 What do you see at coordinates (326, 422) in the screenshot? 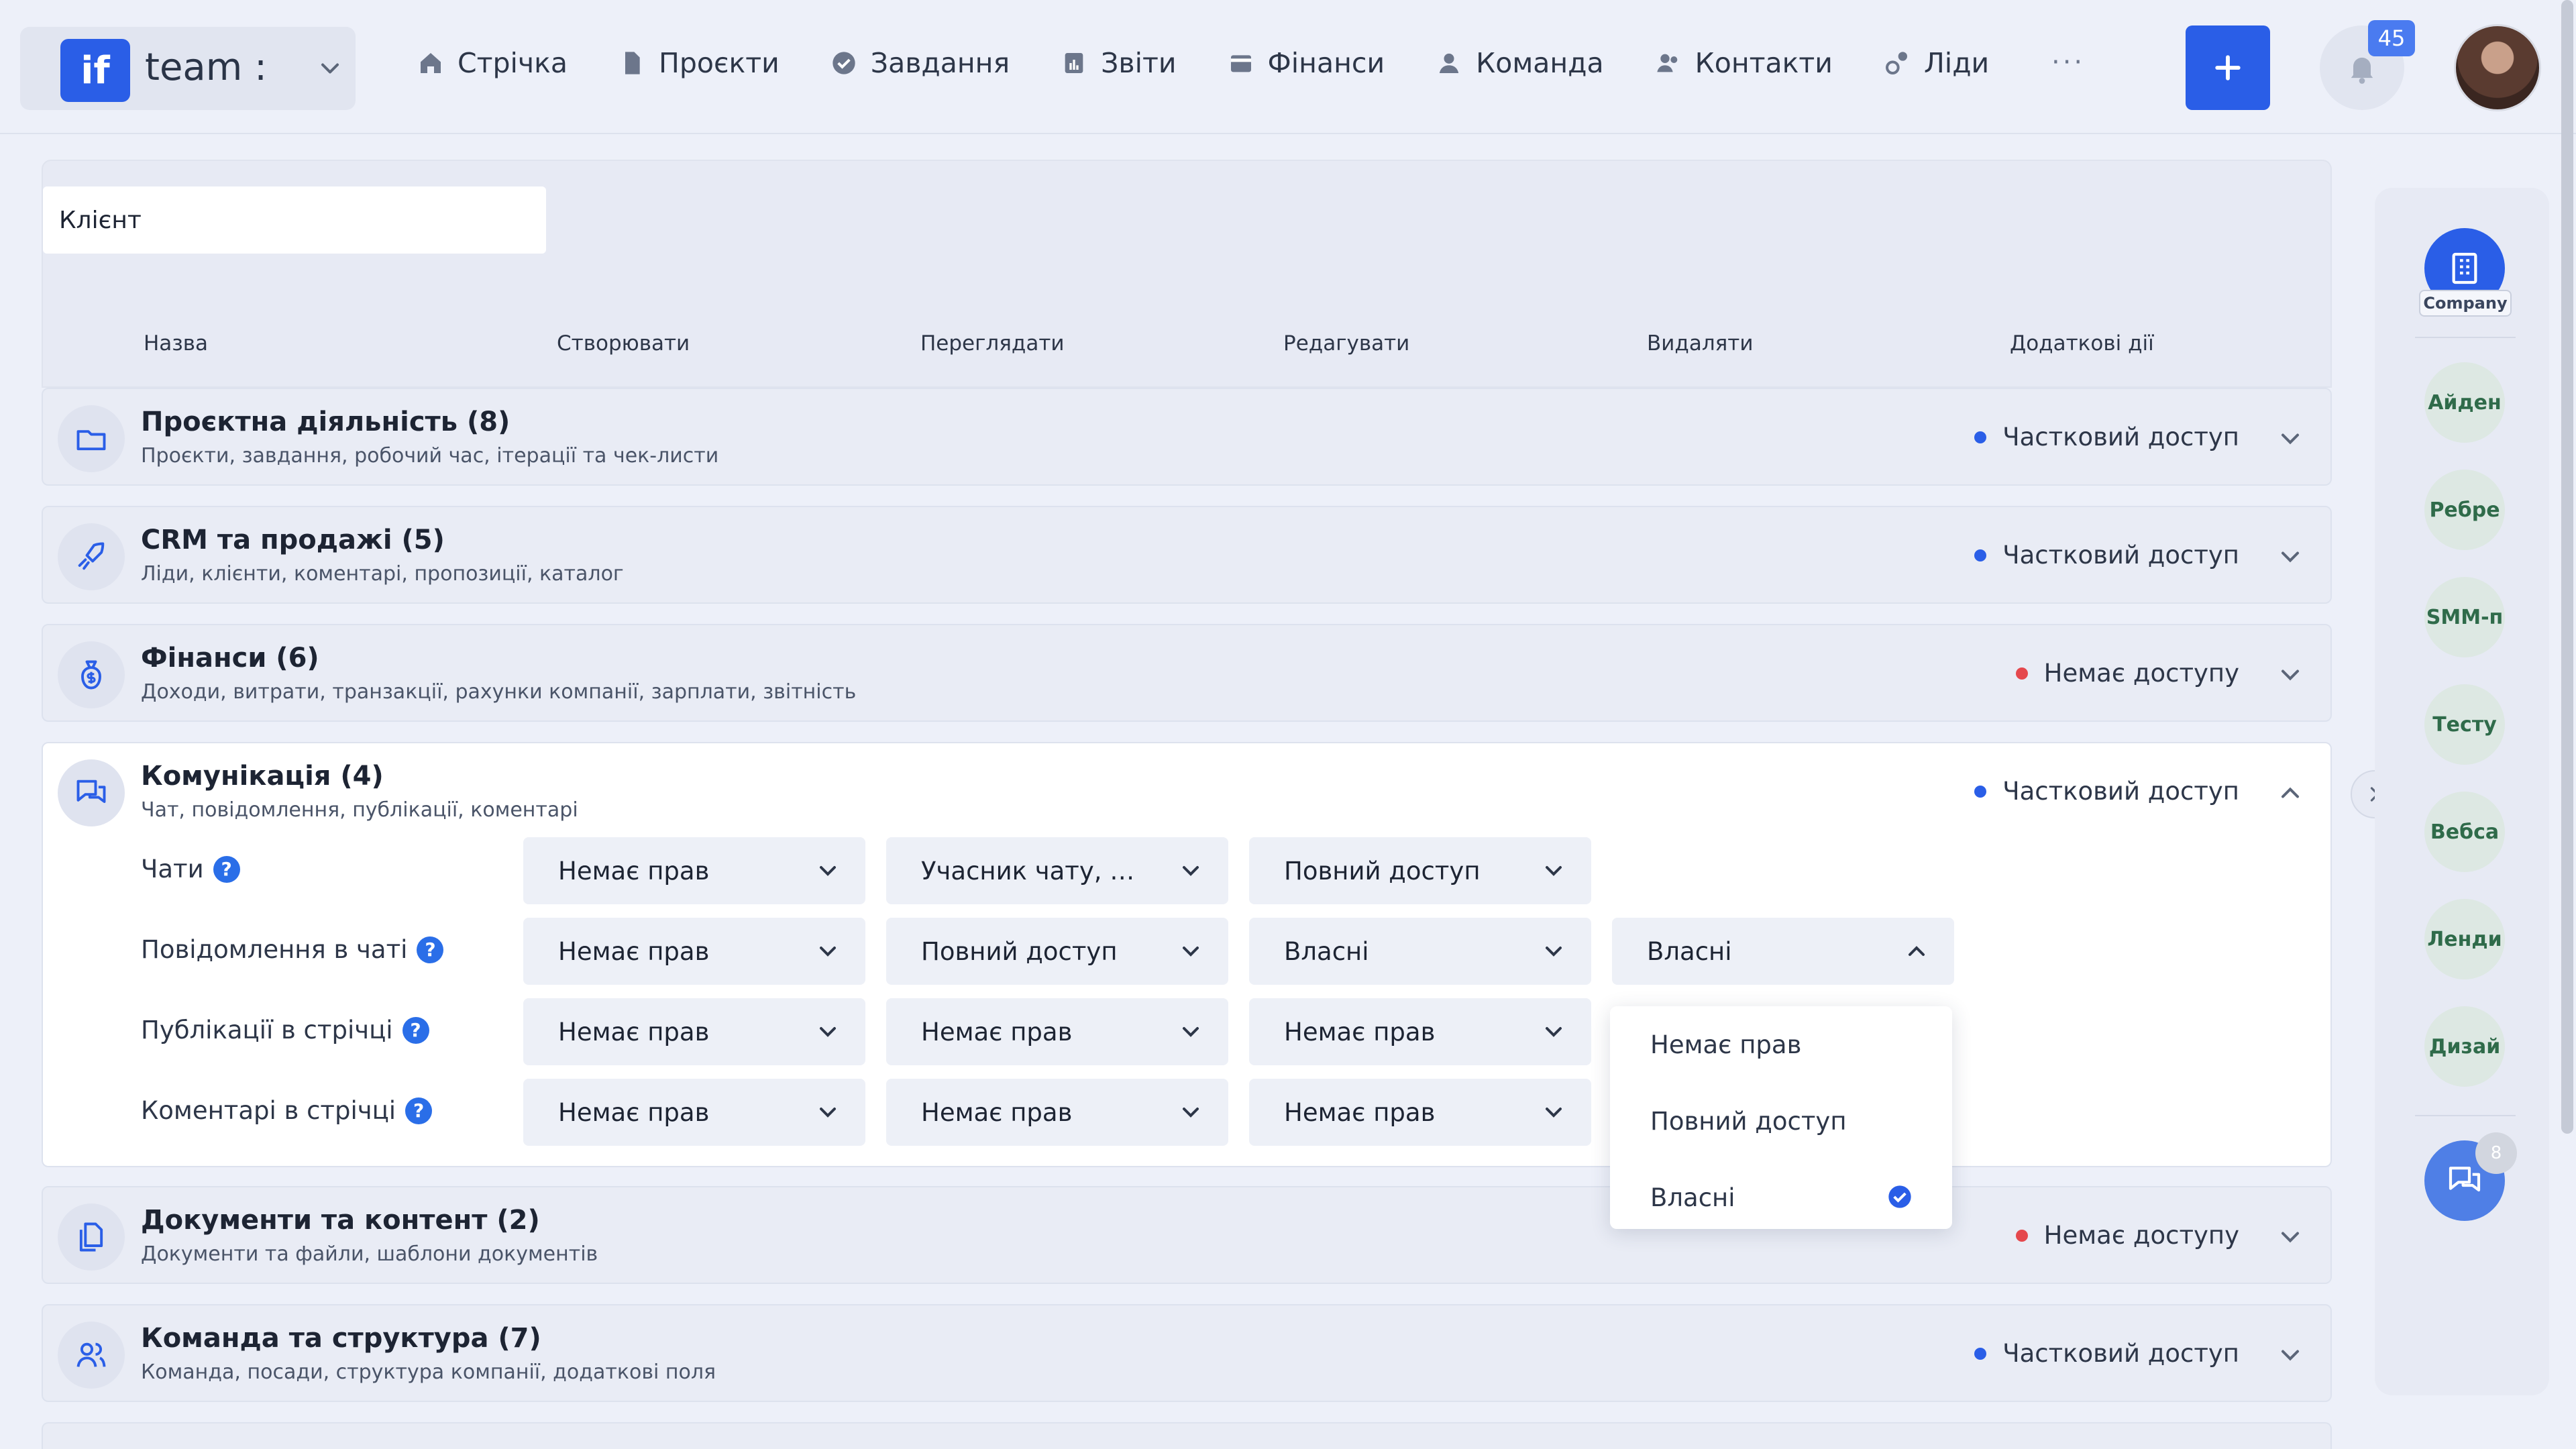
I see `section-title: Проєктна діяльність (8)` at bounding box center [326, 422].